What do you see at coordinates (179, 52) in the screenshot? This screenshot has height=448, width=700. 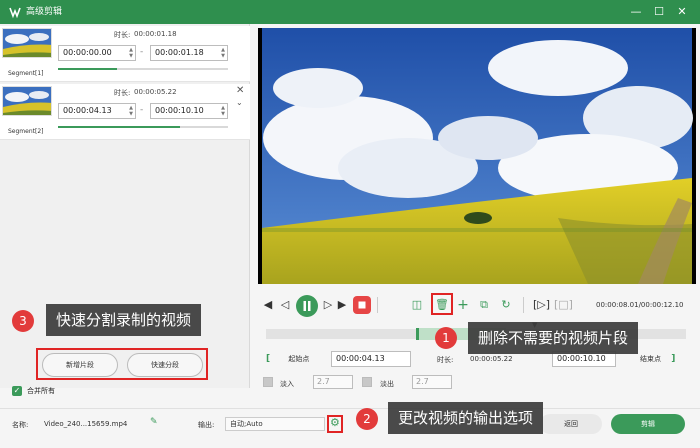 I see `segment-end-value: 00:00:01.18` at bounding box center [179, 52].